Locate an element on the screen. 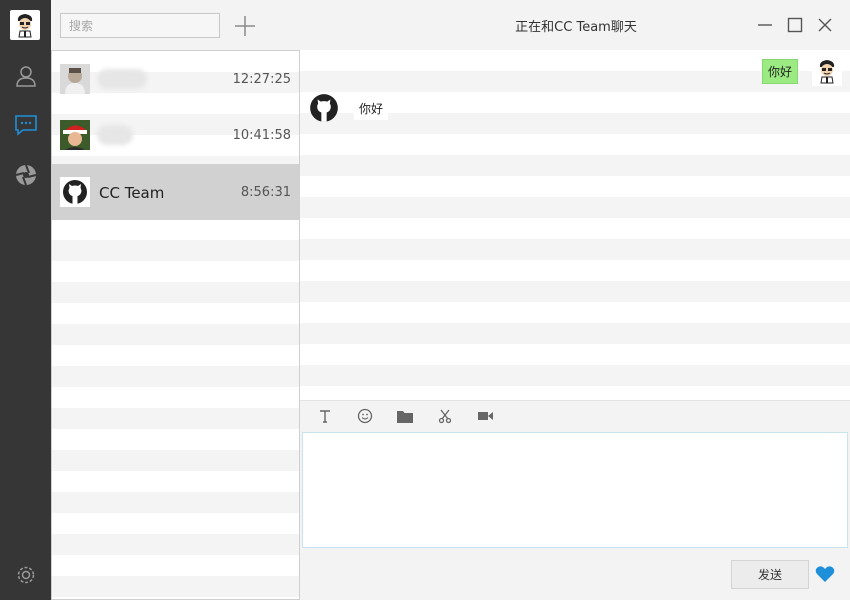 The width and height of the screenshot is (850, 600). video-icon is located at coordinates (485, 416).